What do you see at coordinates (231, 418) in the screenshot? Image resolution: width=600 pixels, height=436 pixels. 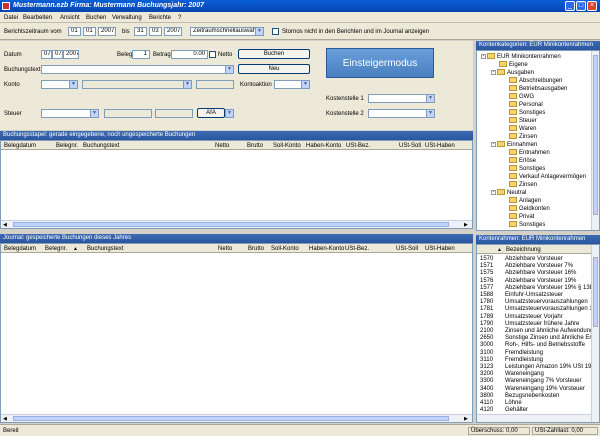 I see `journal-scroll-thumb` at bounding box center [231, 418].